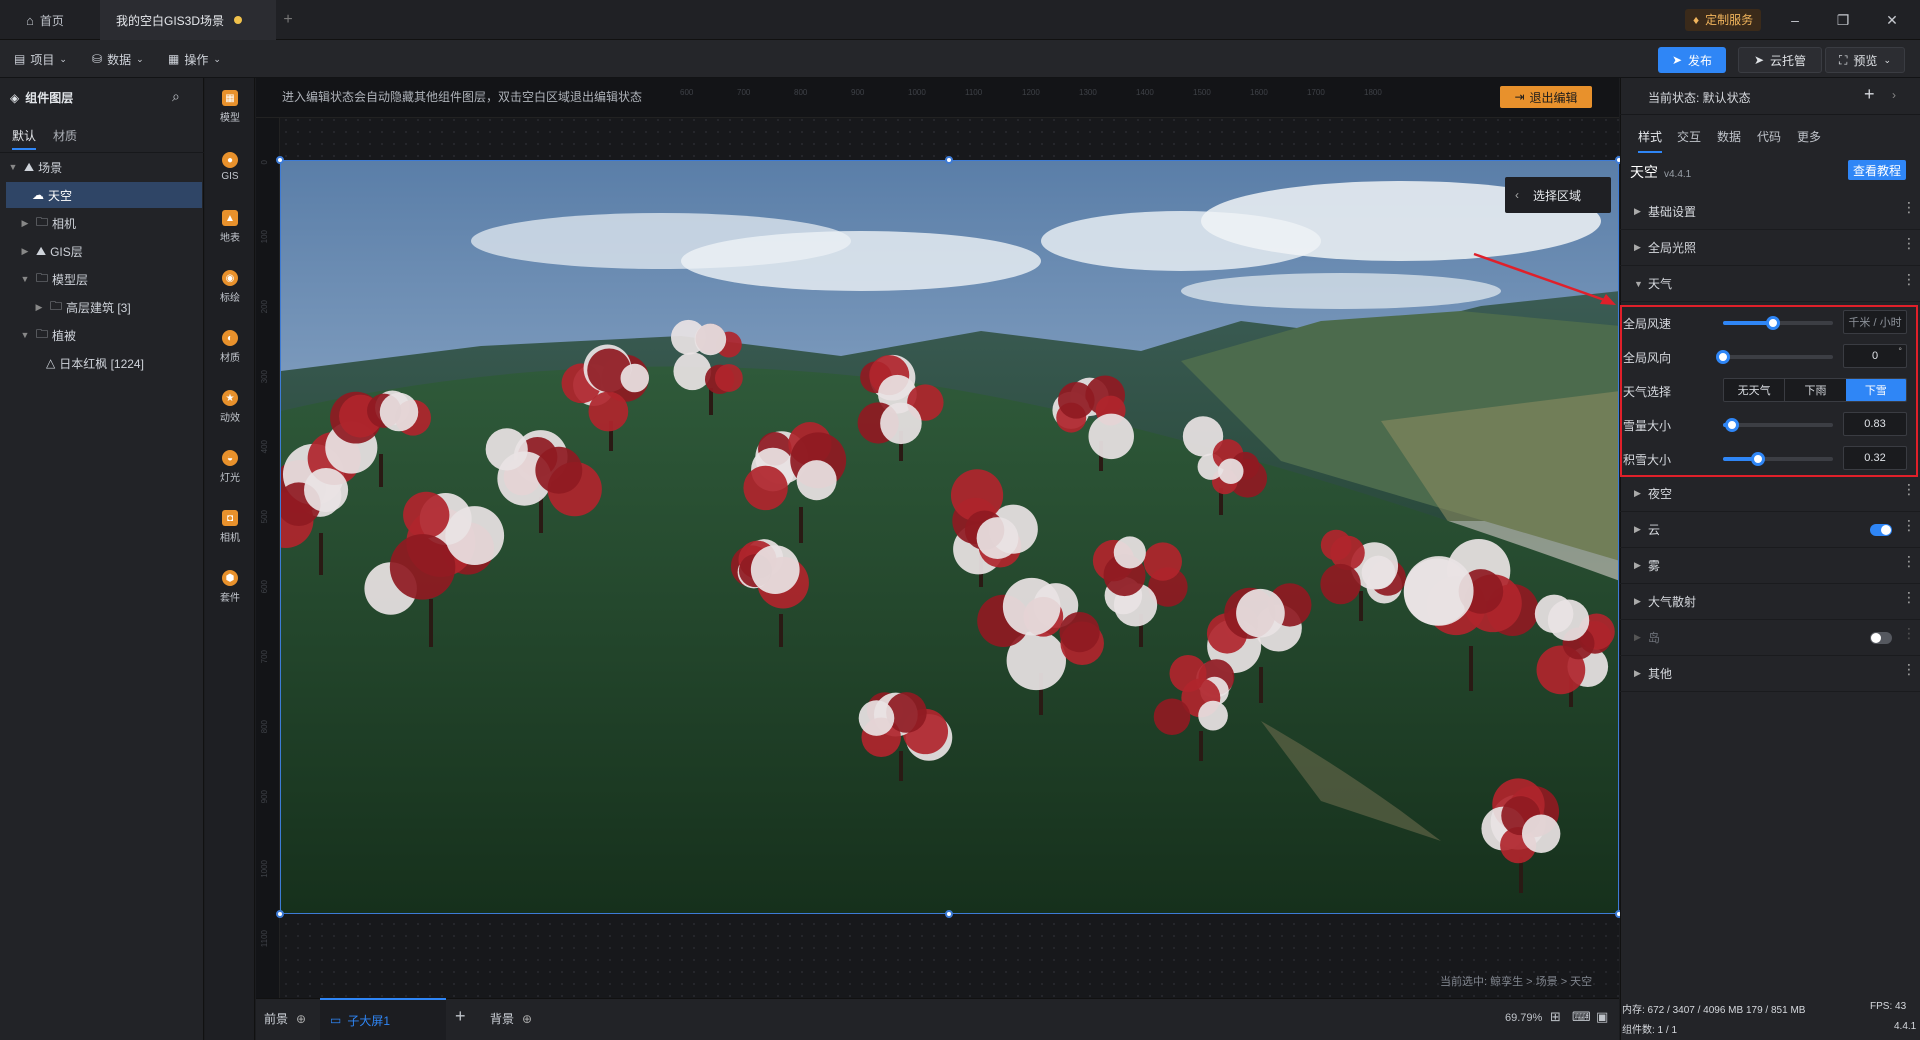  Describe the element at coordinates (1723, 20) in the screenshot. I see `custom-service-button: ♦ 定制服务` at that location.